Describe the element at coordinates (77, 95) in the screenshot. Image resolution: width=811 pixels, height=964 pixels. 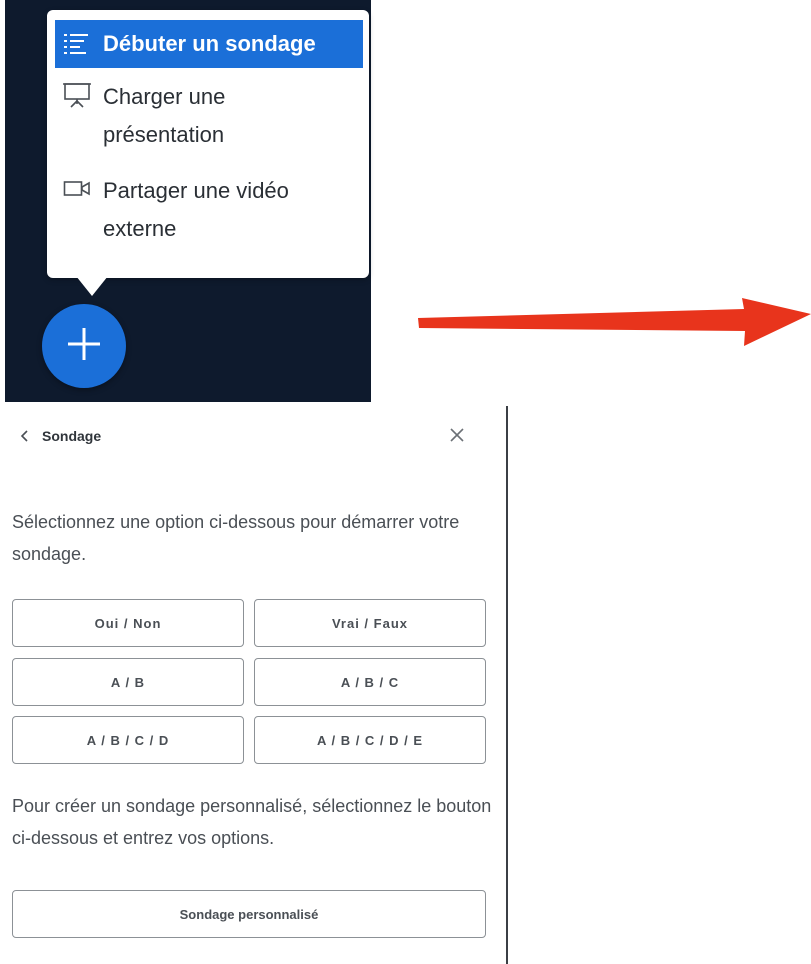
I see `presentation-icon` at that location.